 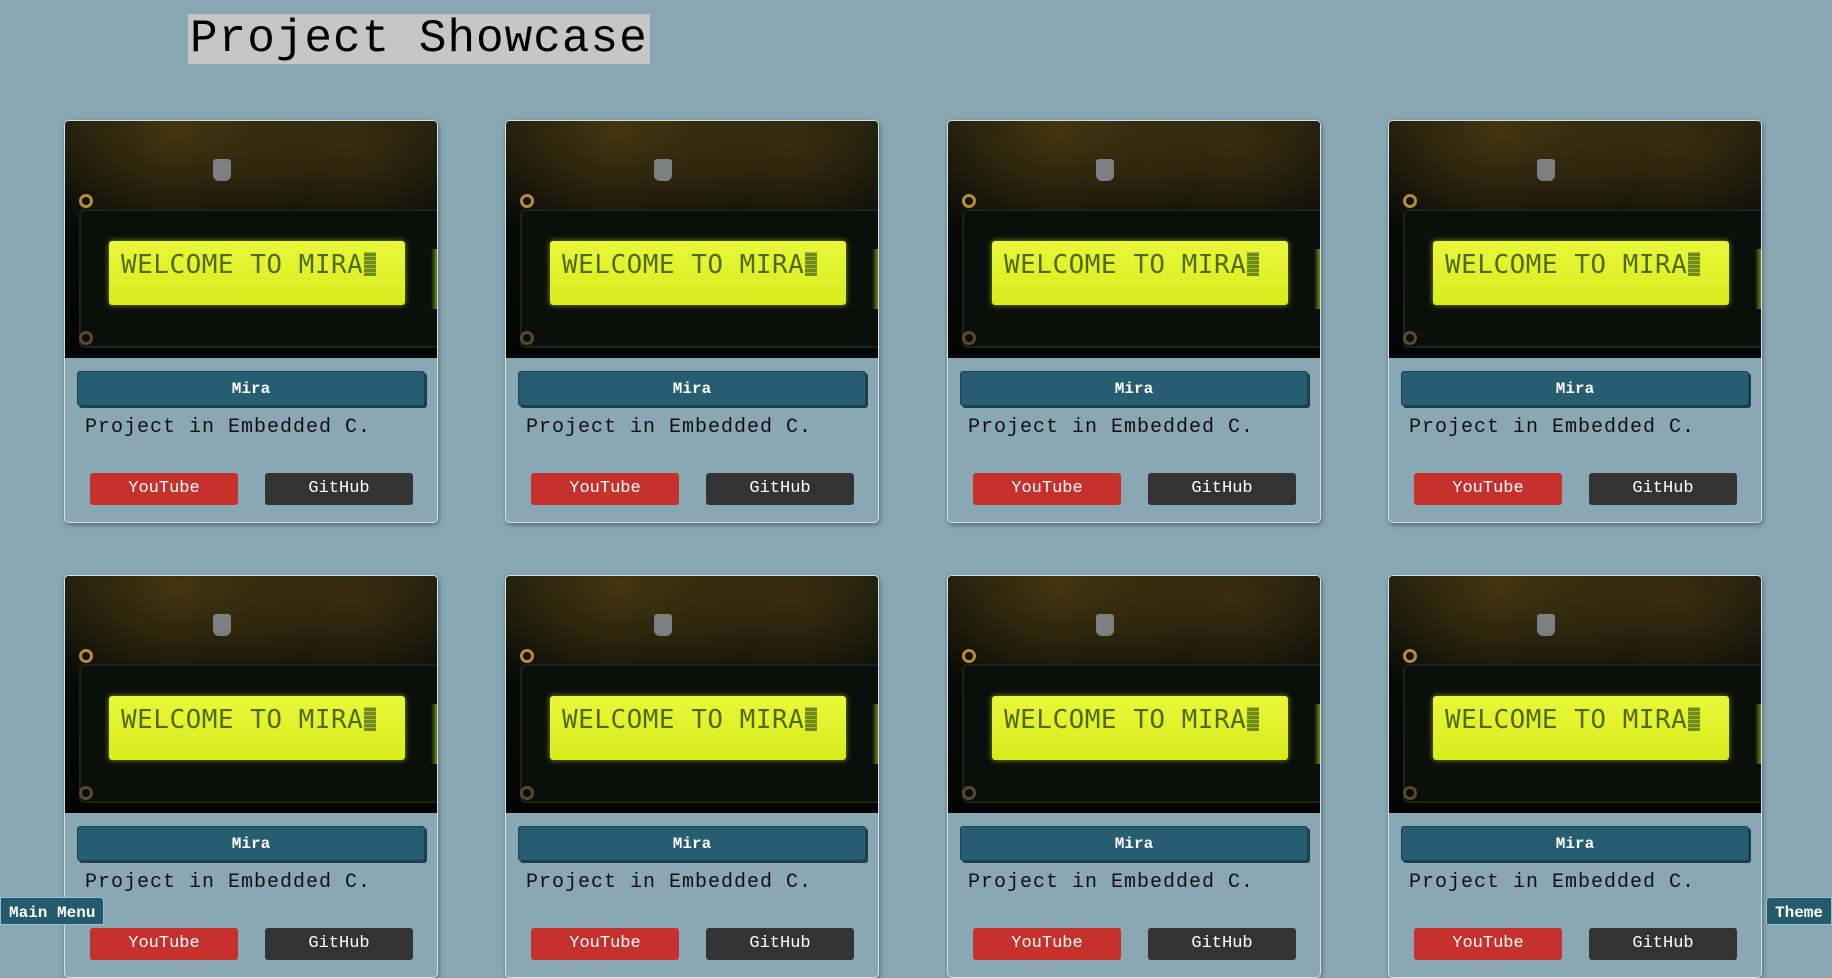 I want to click on main-menu-button: Main Menu, so click(x=52, y=911).